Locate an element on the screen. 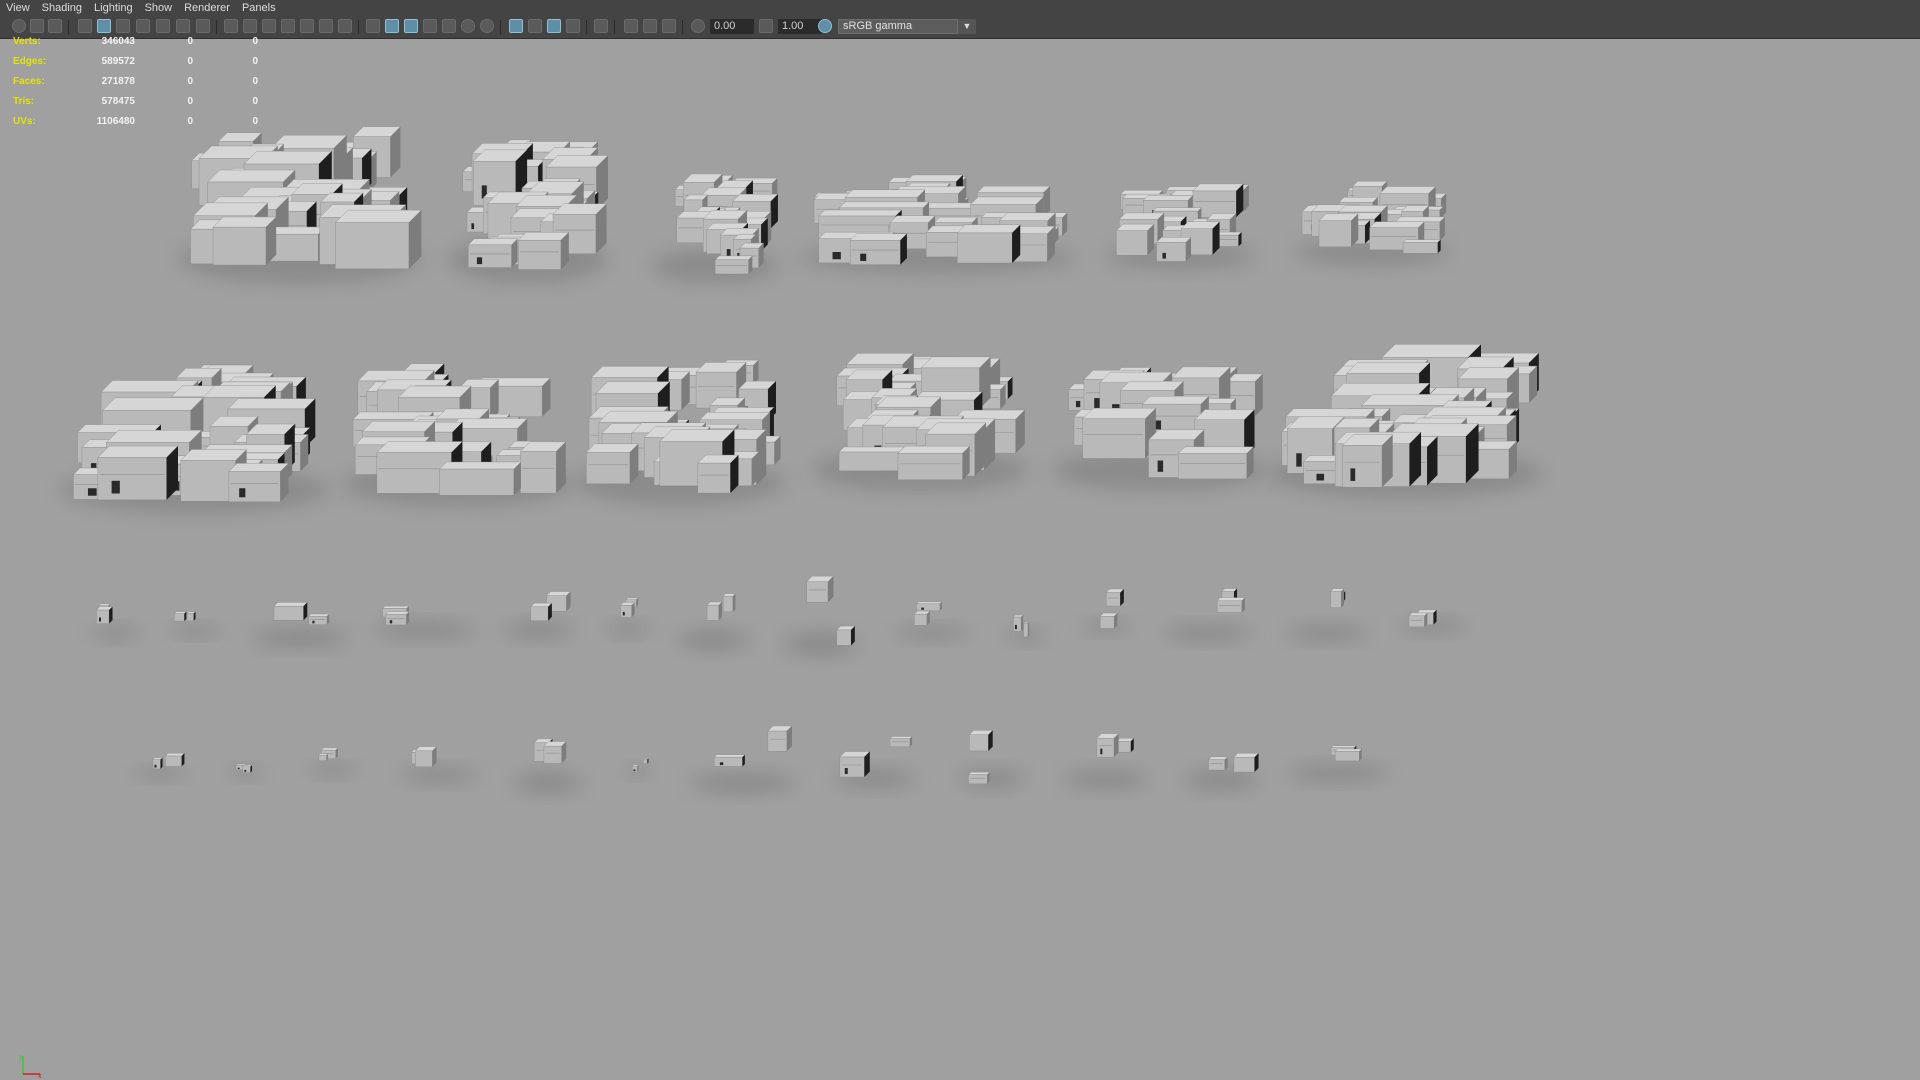 This screenshot has height=1080, width=1920. axis-gizmo: y x is located at coordinates (30, 1066).